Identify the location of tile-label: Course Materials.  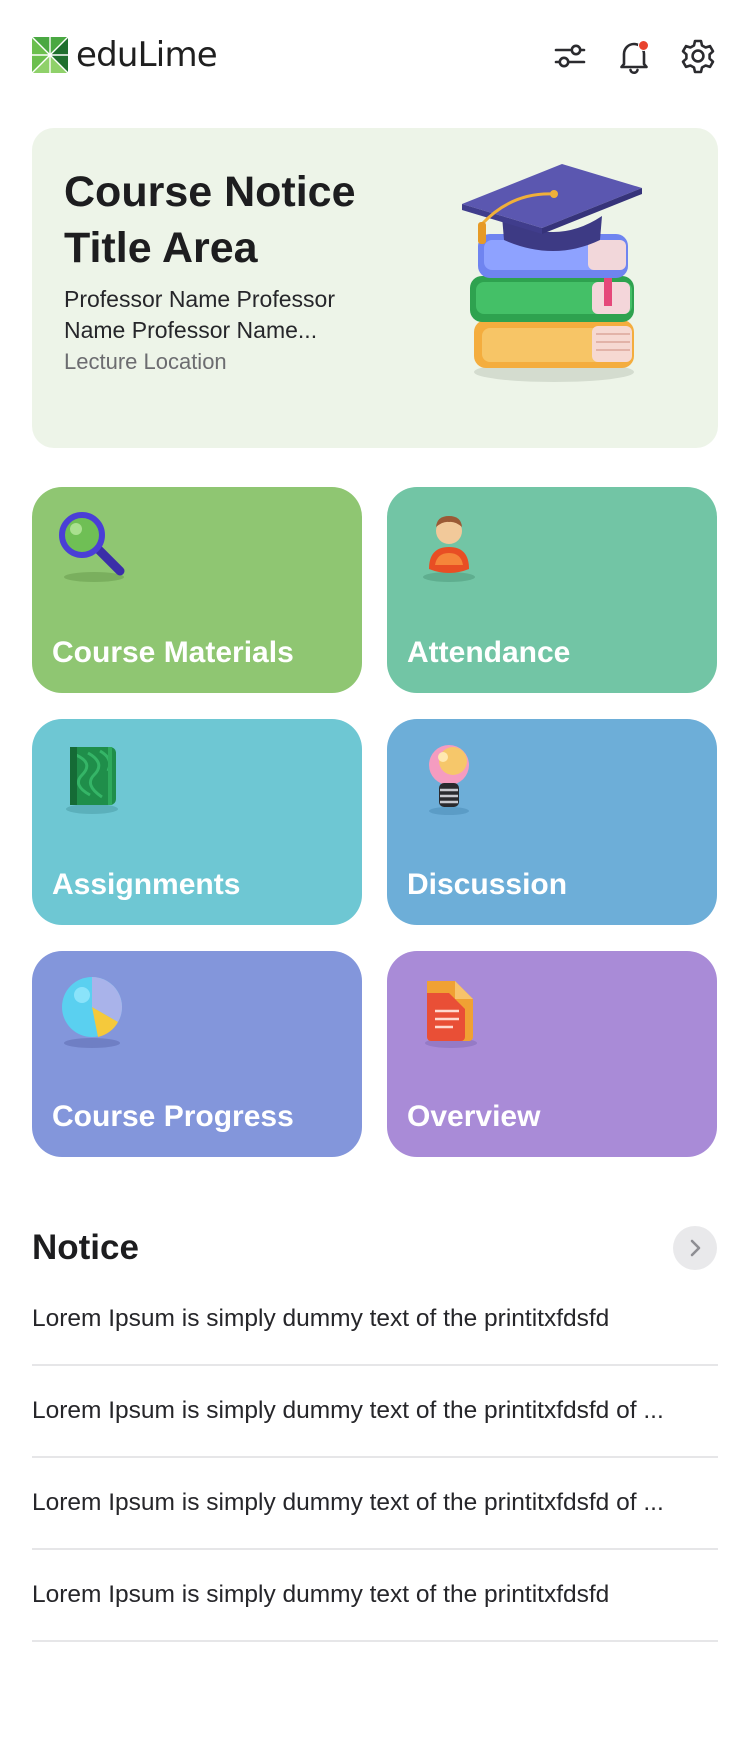
(173, 652).